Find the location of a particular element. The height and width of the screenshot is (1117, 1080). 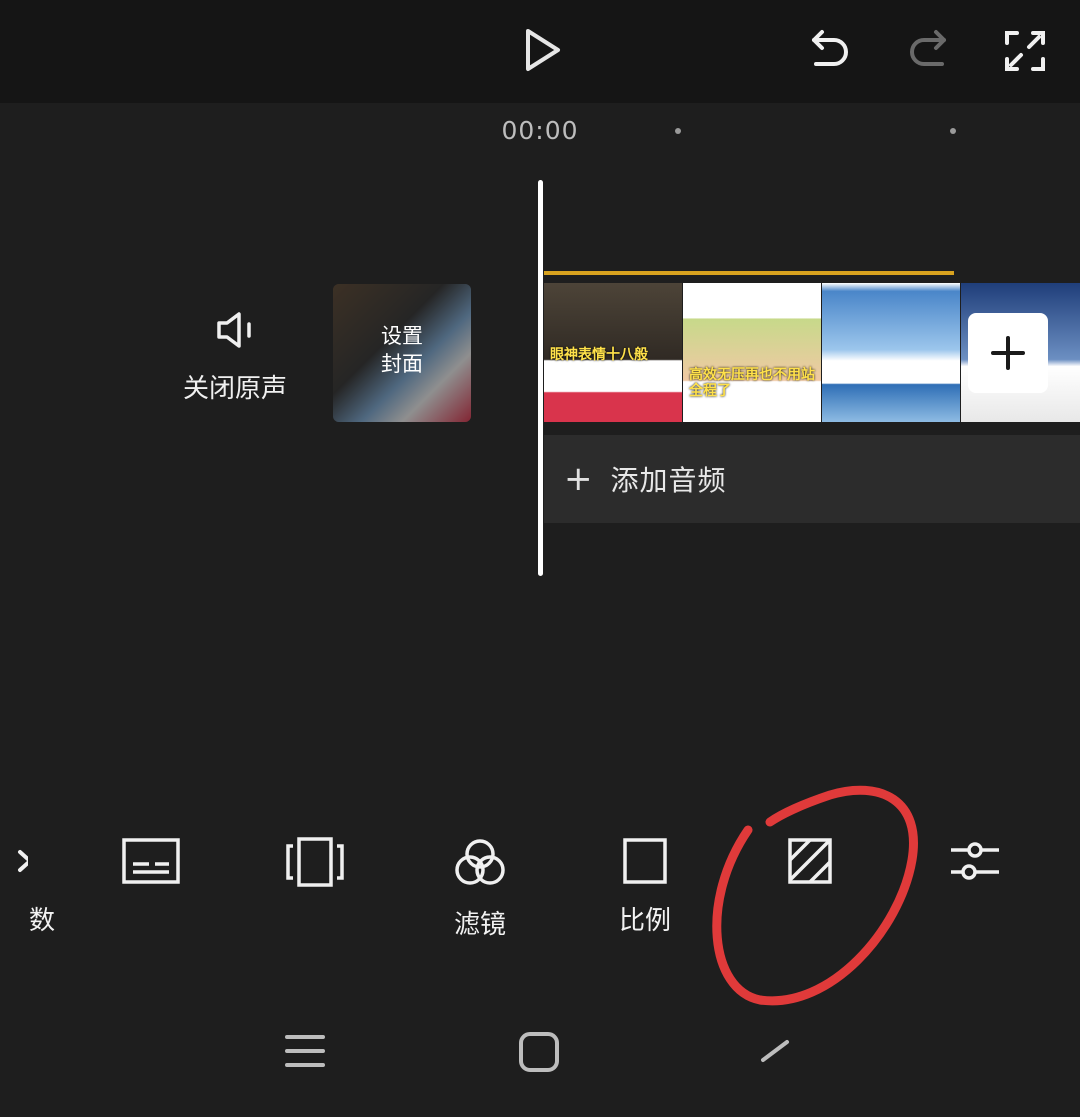

fullscreen-icon is located at coordinates (1025, 51).